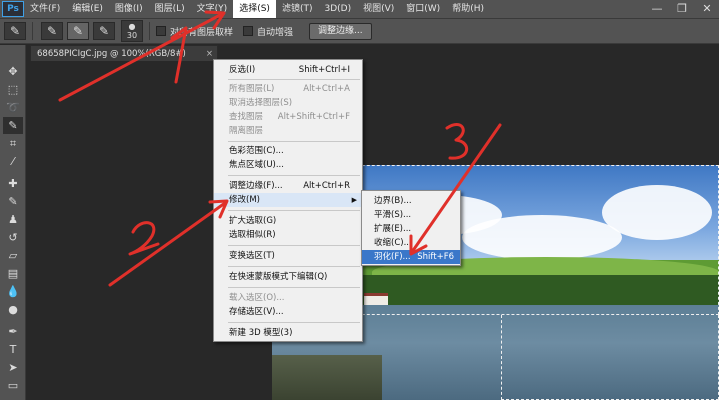 The width and height of the screenshot is (719, 400). I want to click on path-selection-tool-icon: ➤, so click(13, 367).